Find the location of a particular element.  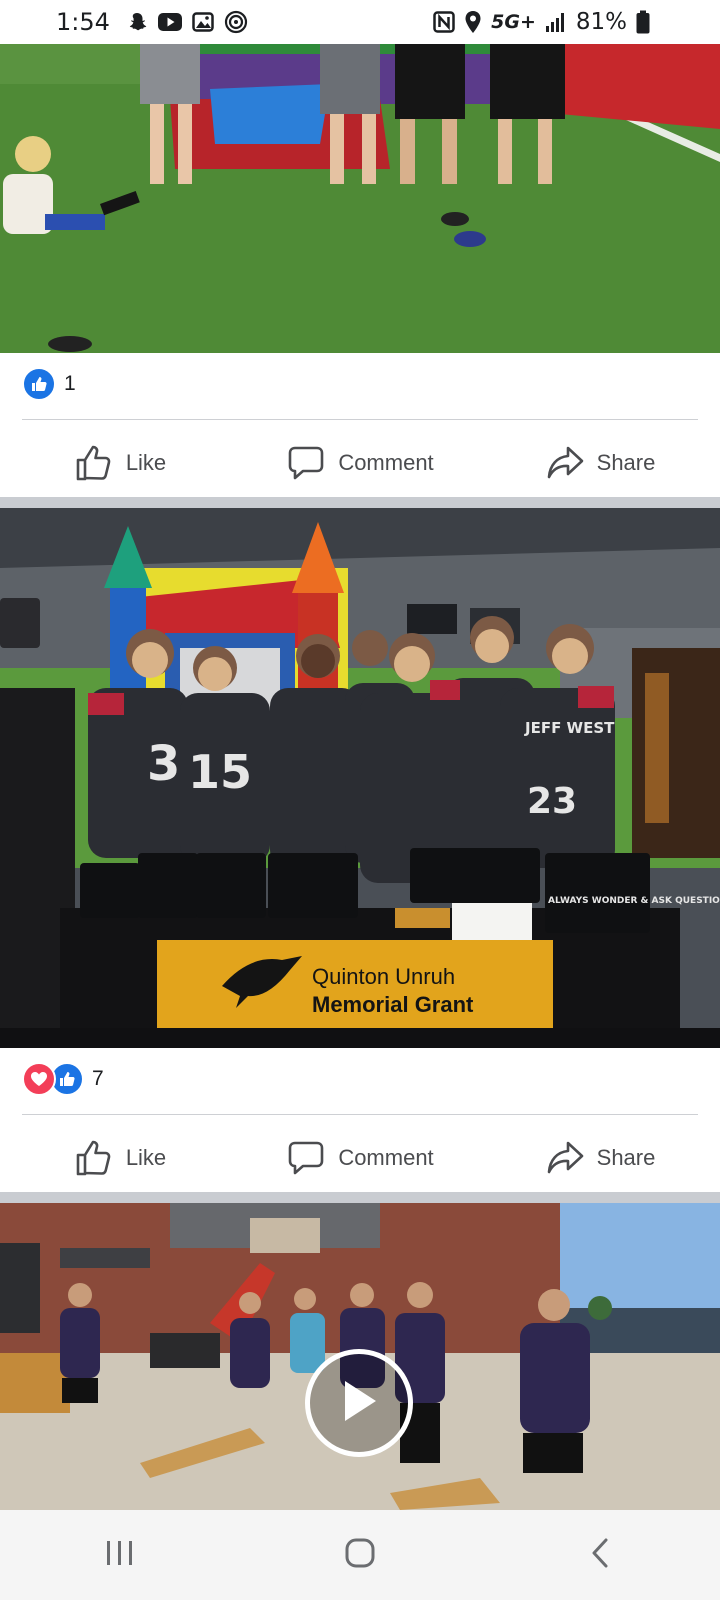

post-footer-2: 7 Like Comment Share is located at coordinates (360, 1120).